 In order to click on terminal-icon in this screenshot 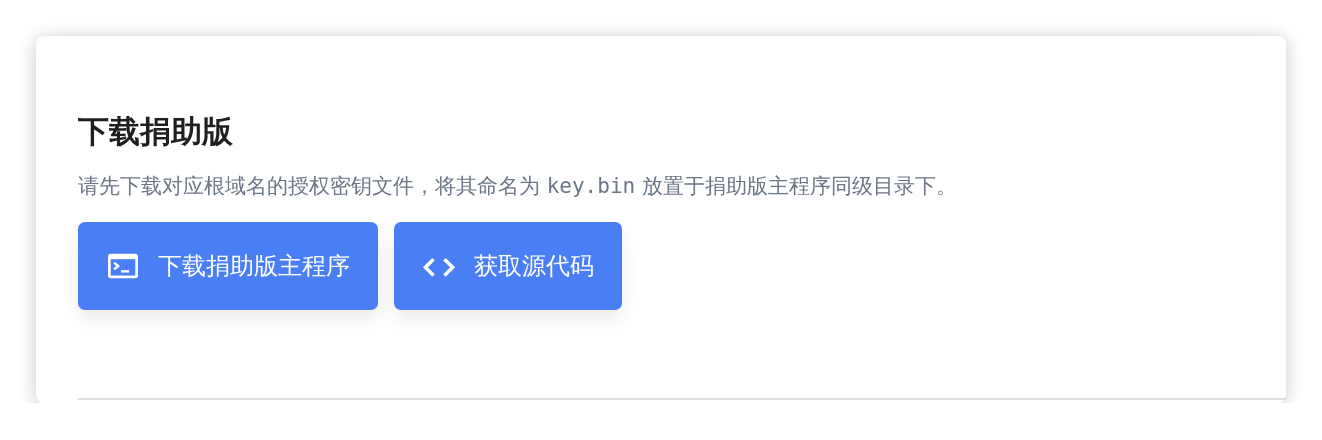, I will do `click(123, 266)`.